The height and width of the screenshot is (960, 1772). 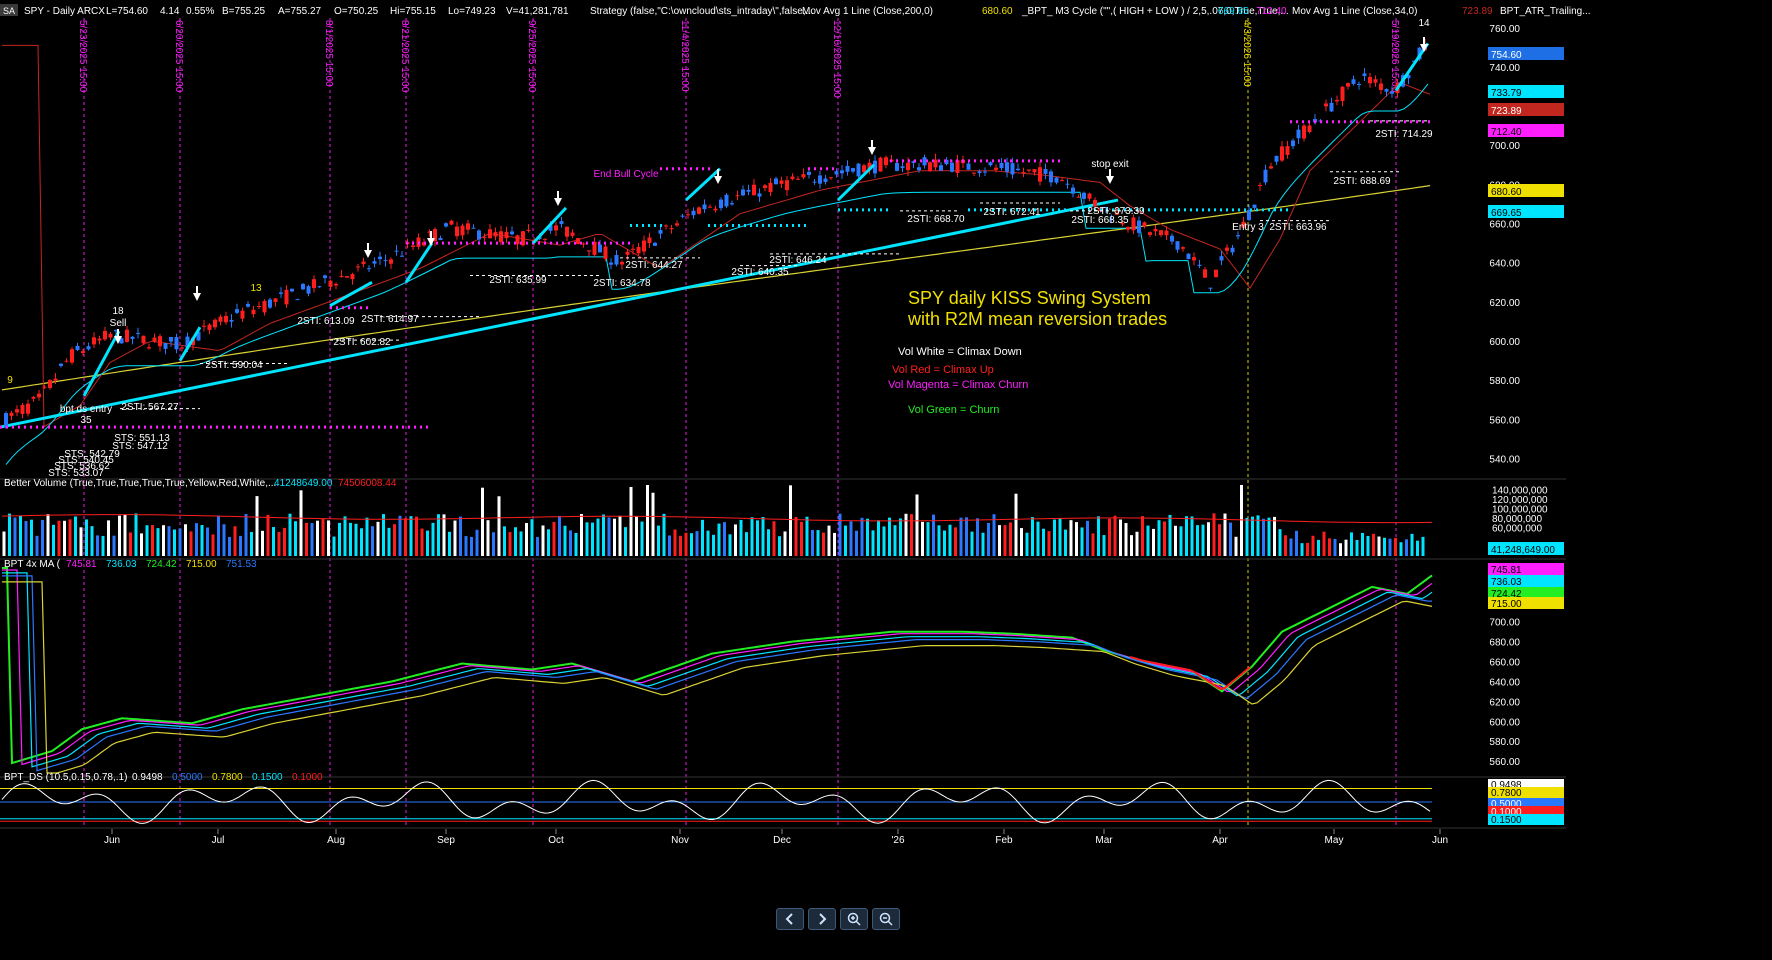 I want to click on header-field: 680.60, so click(x=997, y=11).